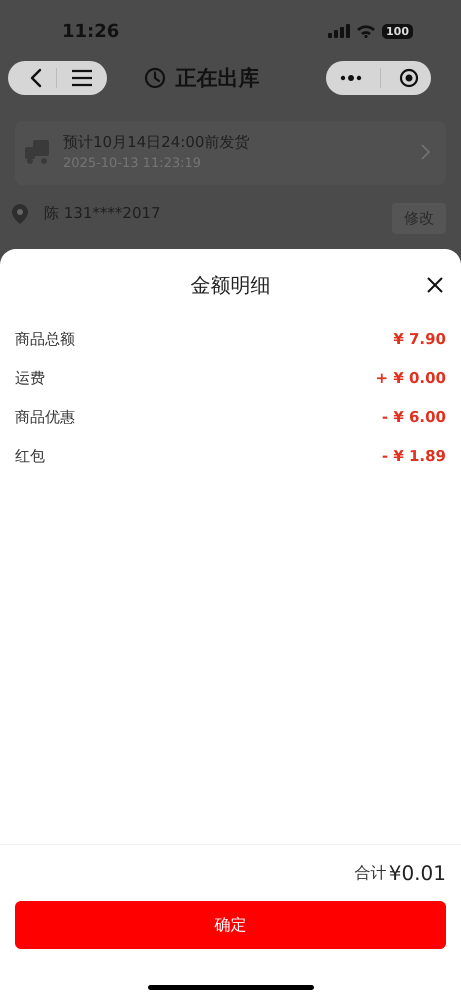 The image size is (461, 1000). Describe the element at coordinates (30, 378) in the screenshot. I see `fee-label: 运费` at that location.